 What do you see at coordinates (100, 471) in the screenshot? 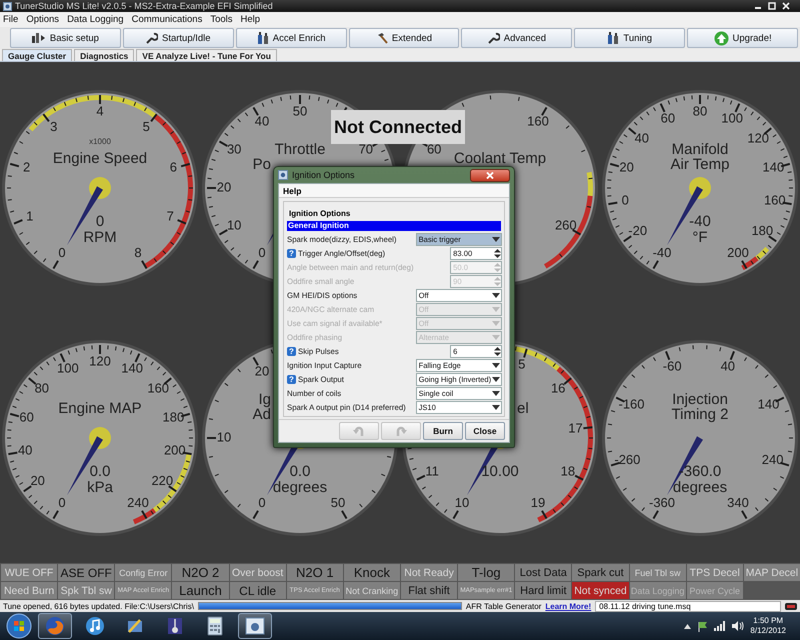
I see `gauge-value: 0.0` at bounding box center [100, 471].